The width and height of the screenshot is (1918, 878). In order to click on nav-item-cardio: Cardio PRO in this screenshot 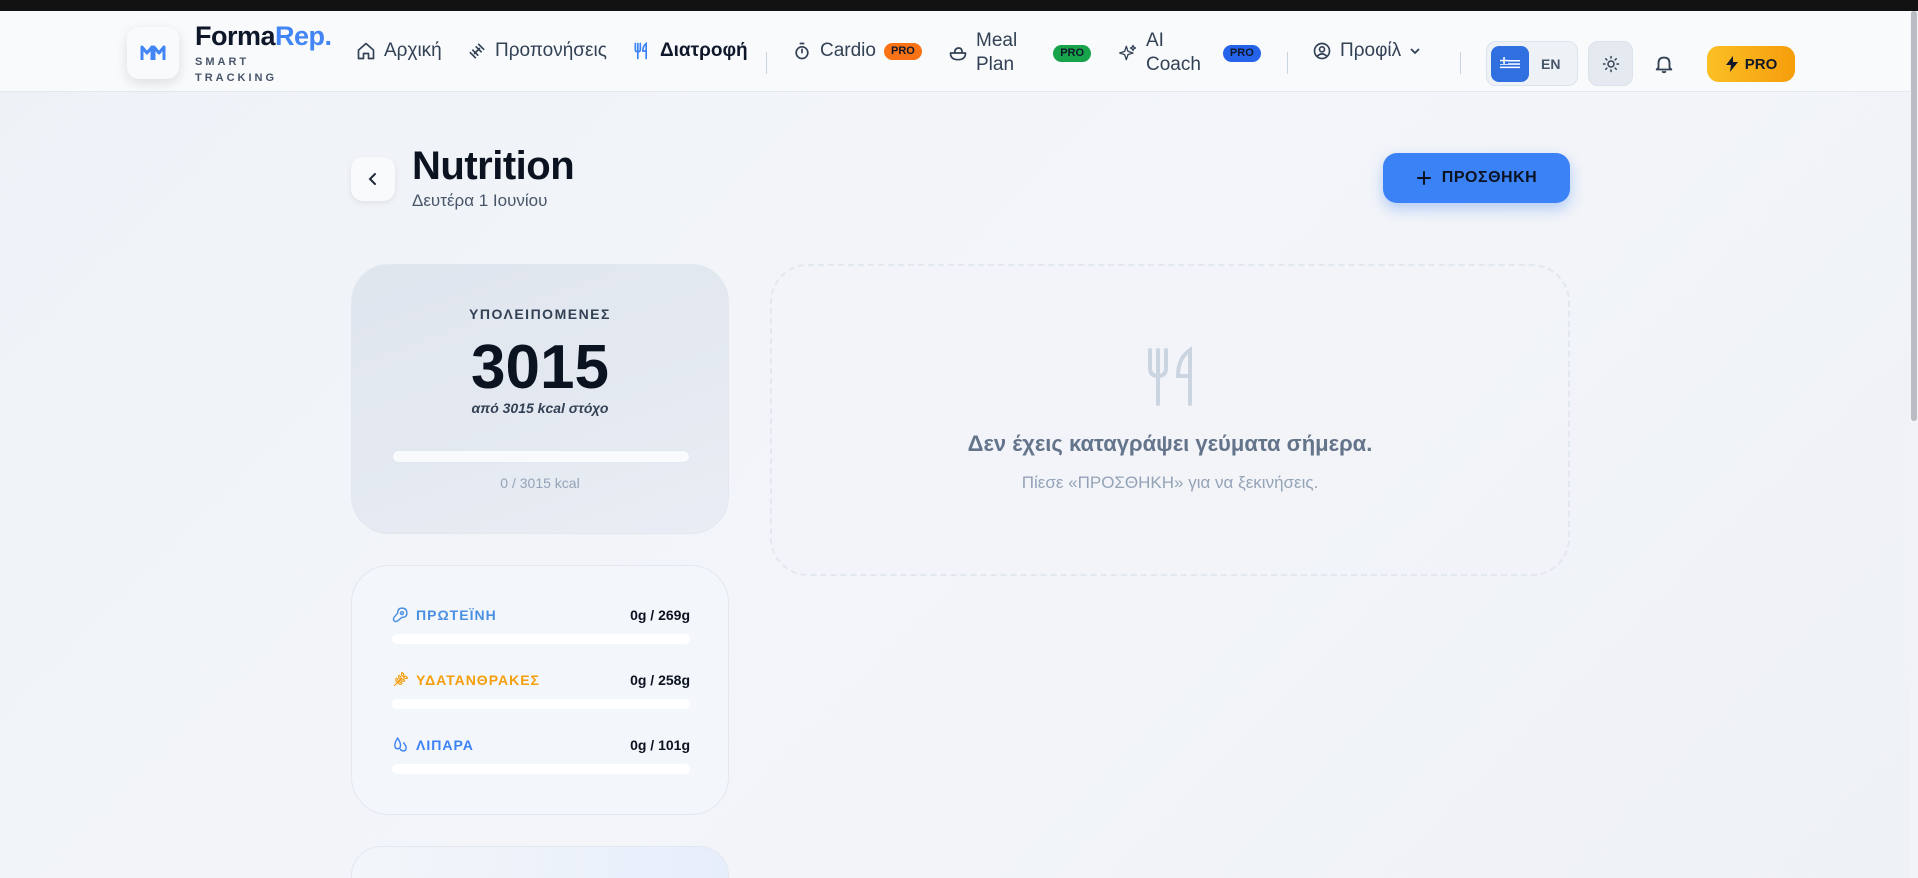, I will do `click(857, 51)`.